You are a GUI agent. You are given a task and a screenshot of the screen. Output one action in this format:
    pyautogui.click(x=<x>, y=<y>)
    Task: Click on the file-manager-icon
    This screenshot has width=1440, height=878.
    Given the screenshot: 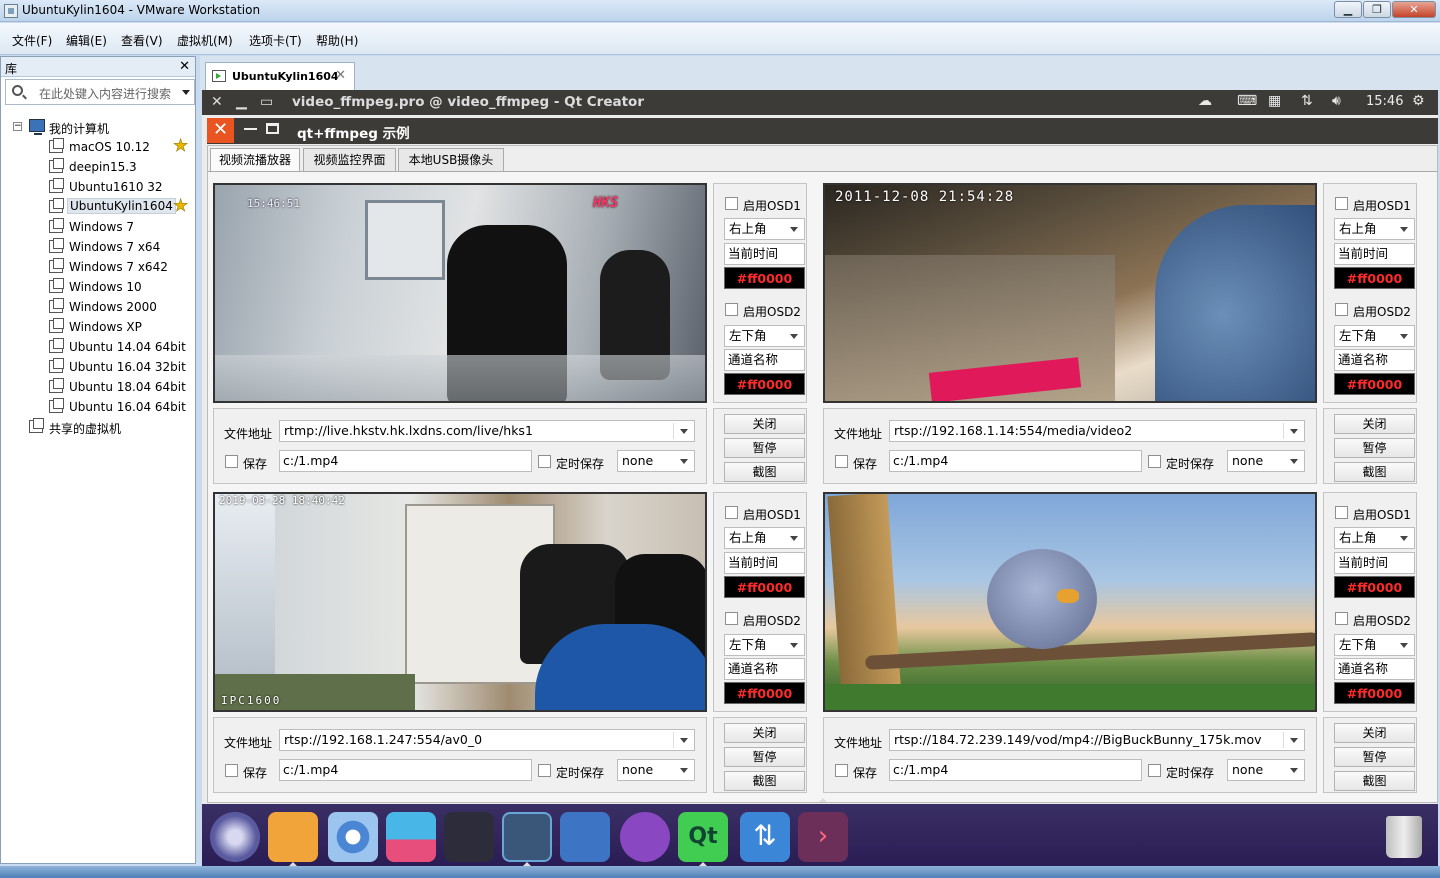 What is the action you would take?
    pyautogui.click(x=293, y=837)
    